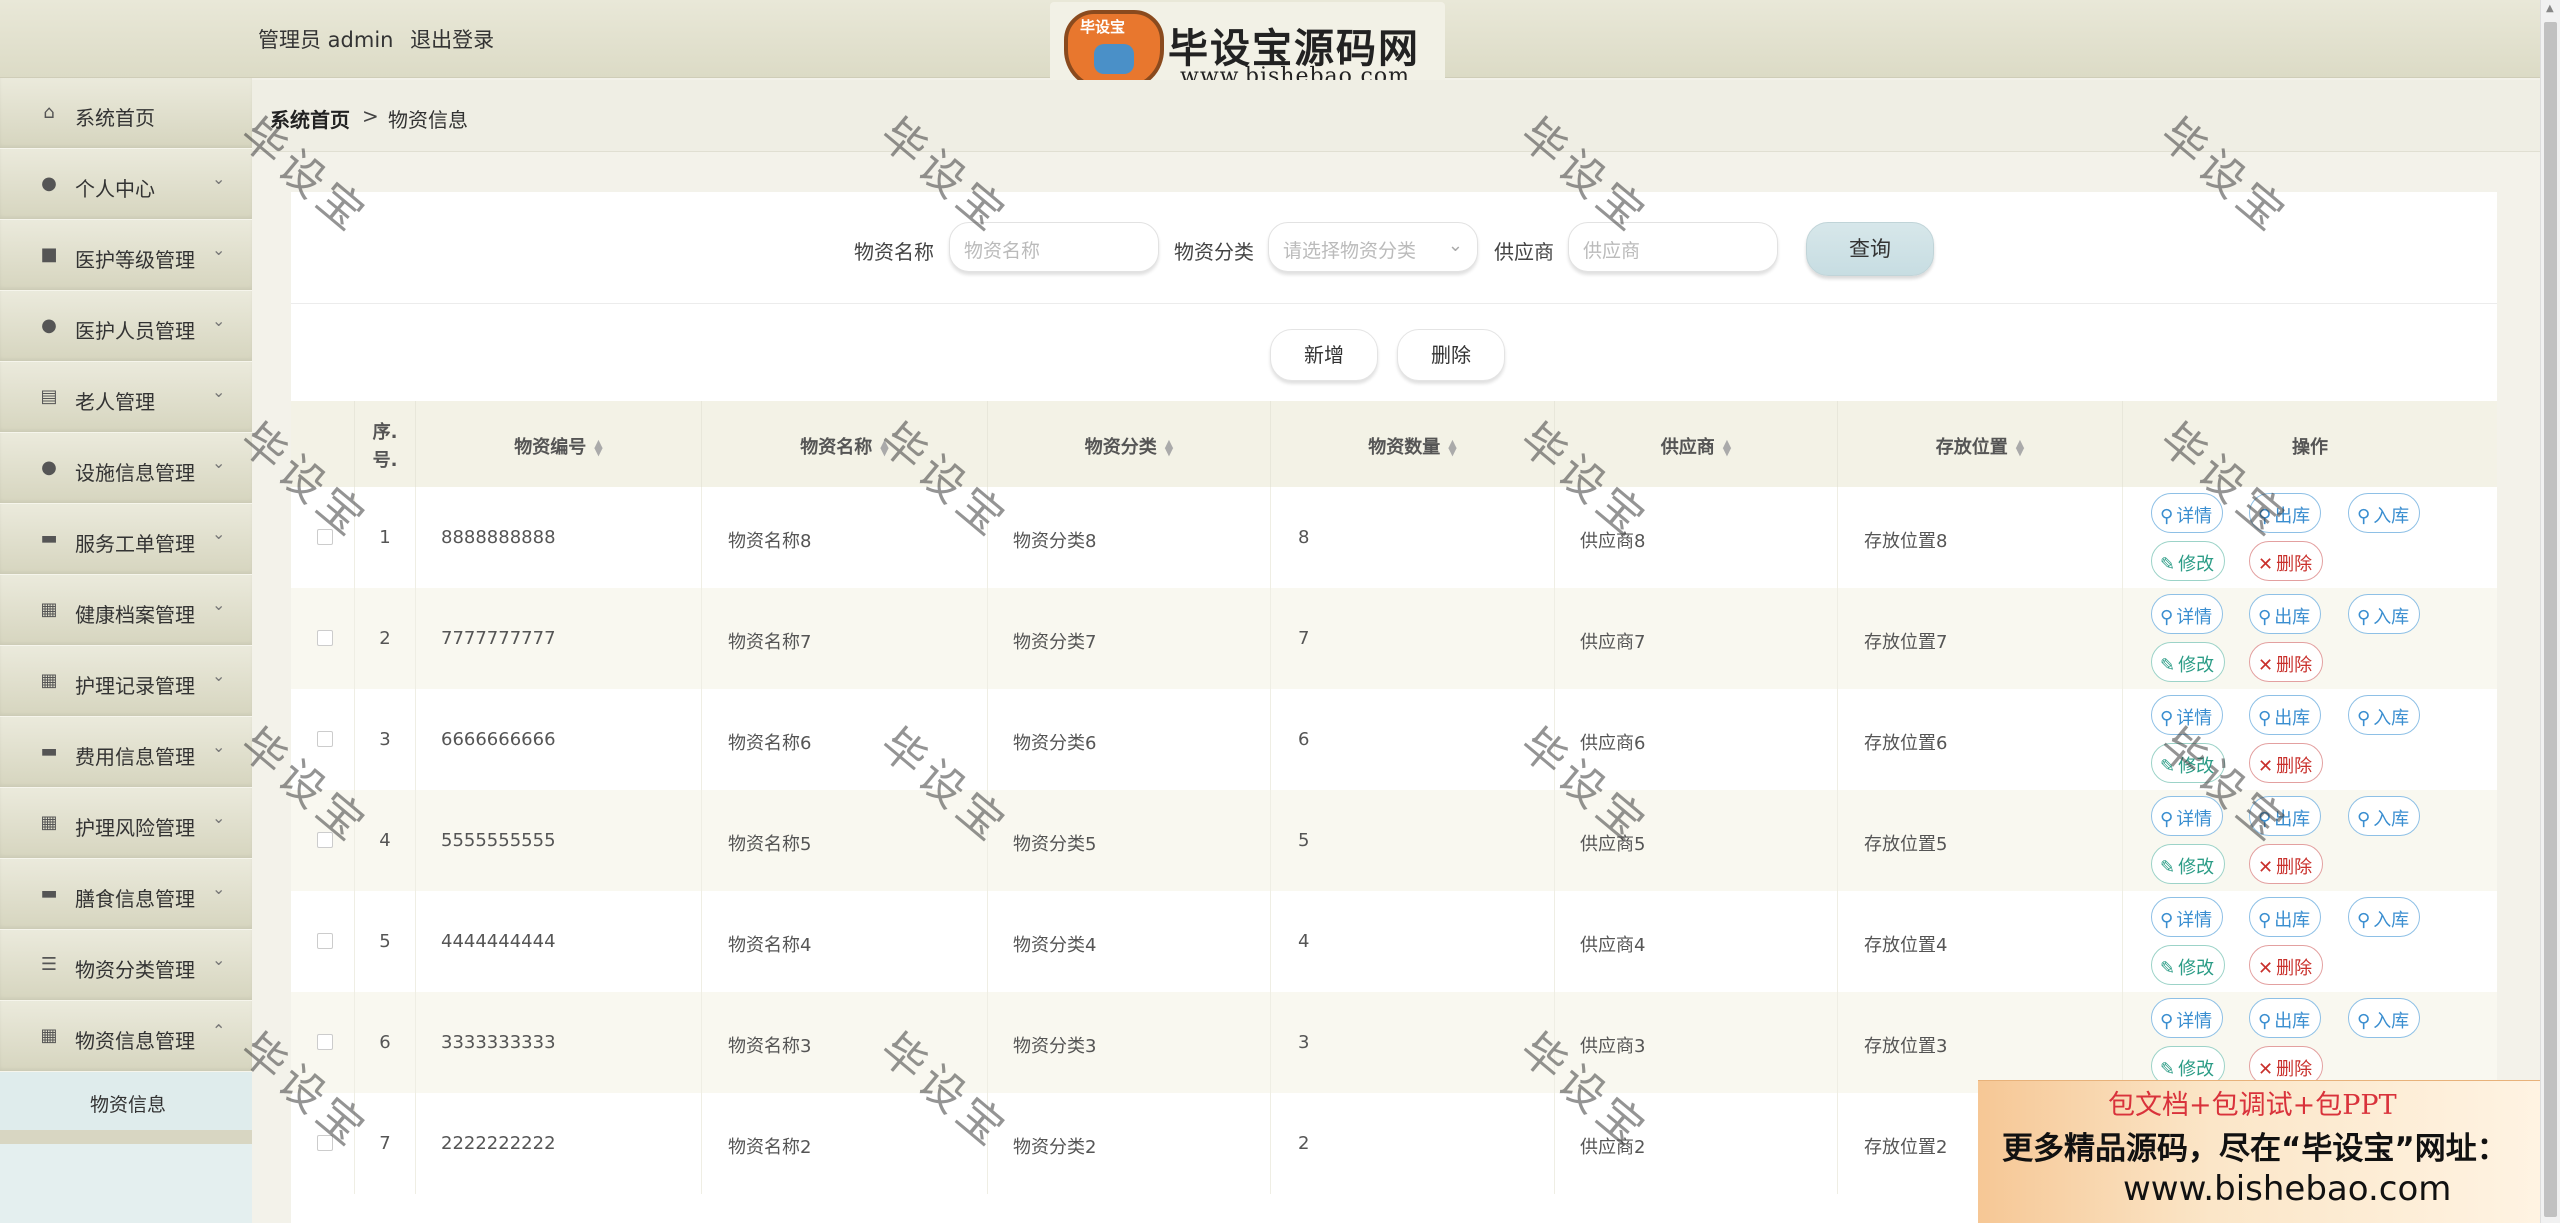 This screenshot has height=1223, width=2560. What do you see at coordinates (559, 444) in the screenshot?
I see `header-code: 物资编号 ▲ ▼` at bounding box center [559, 444].